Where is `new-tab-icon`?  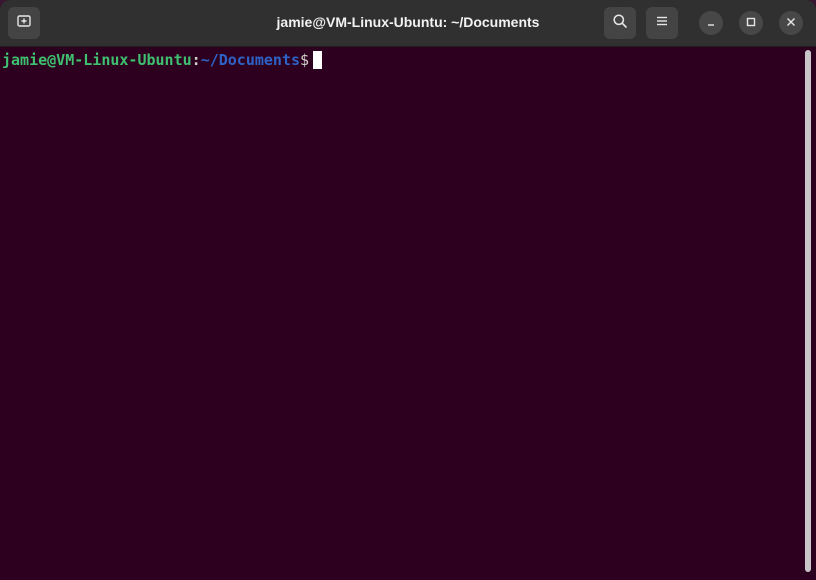
new-tab-icon is located at coordinates (24, 23).